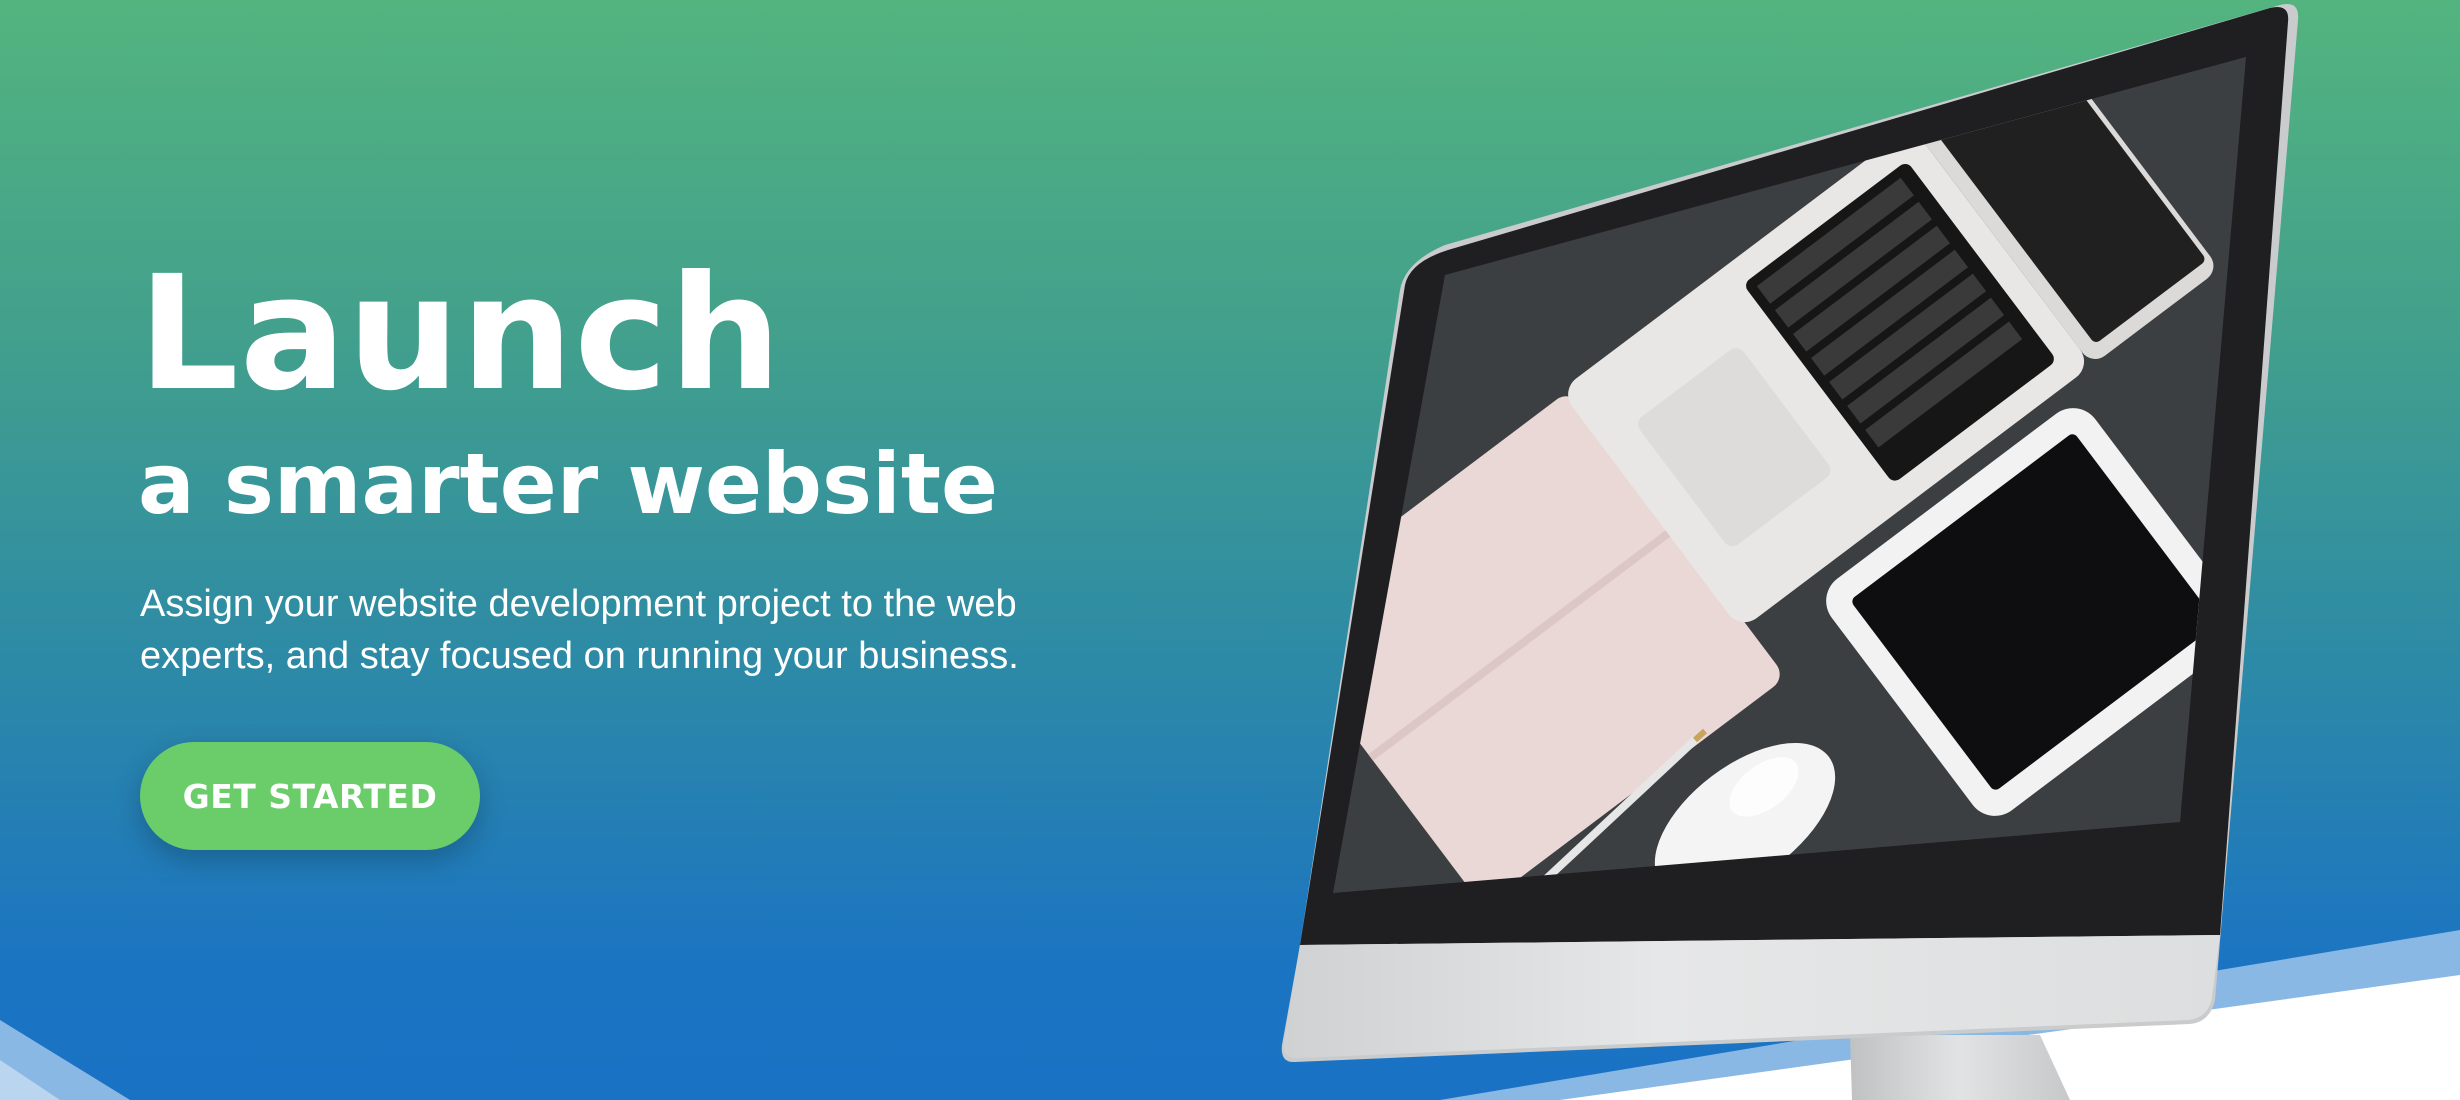  I want to click on get-started-button: GET STARTED, so click(310, 796).